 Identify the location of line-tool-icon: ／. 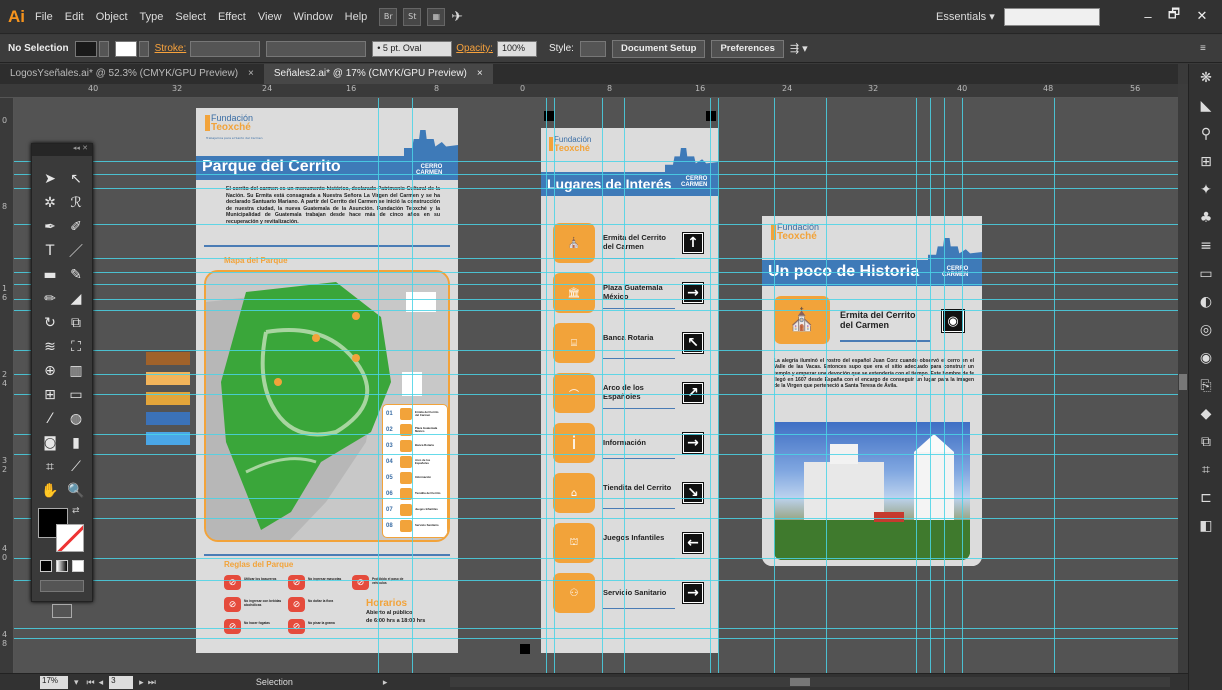
(76, 251).